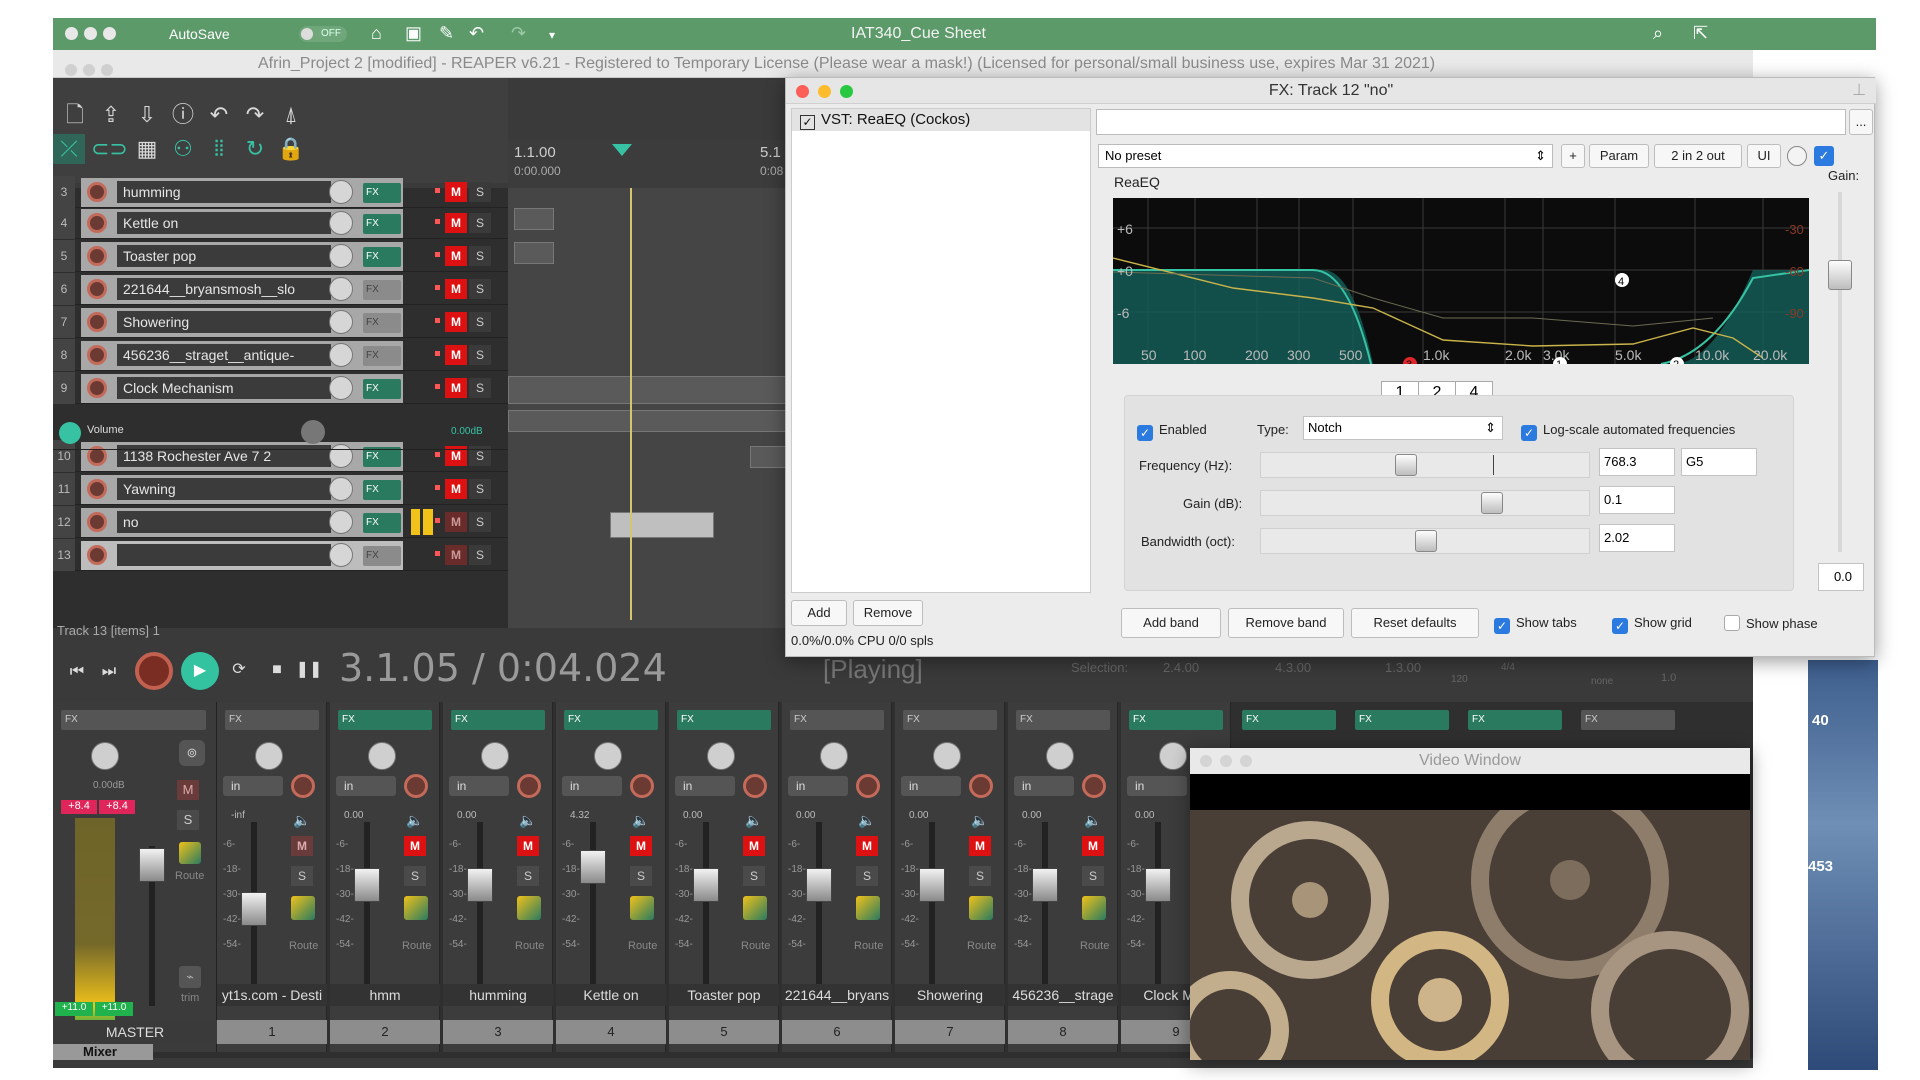 The width and height of the screenshot is (1920, 1080). What do you see at coordinates (1325, 156) in the screenshot?
I see `preset-select: No preset ⇕` at bounding box center [1325, 156].